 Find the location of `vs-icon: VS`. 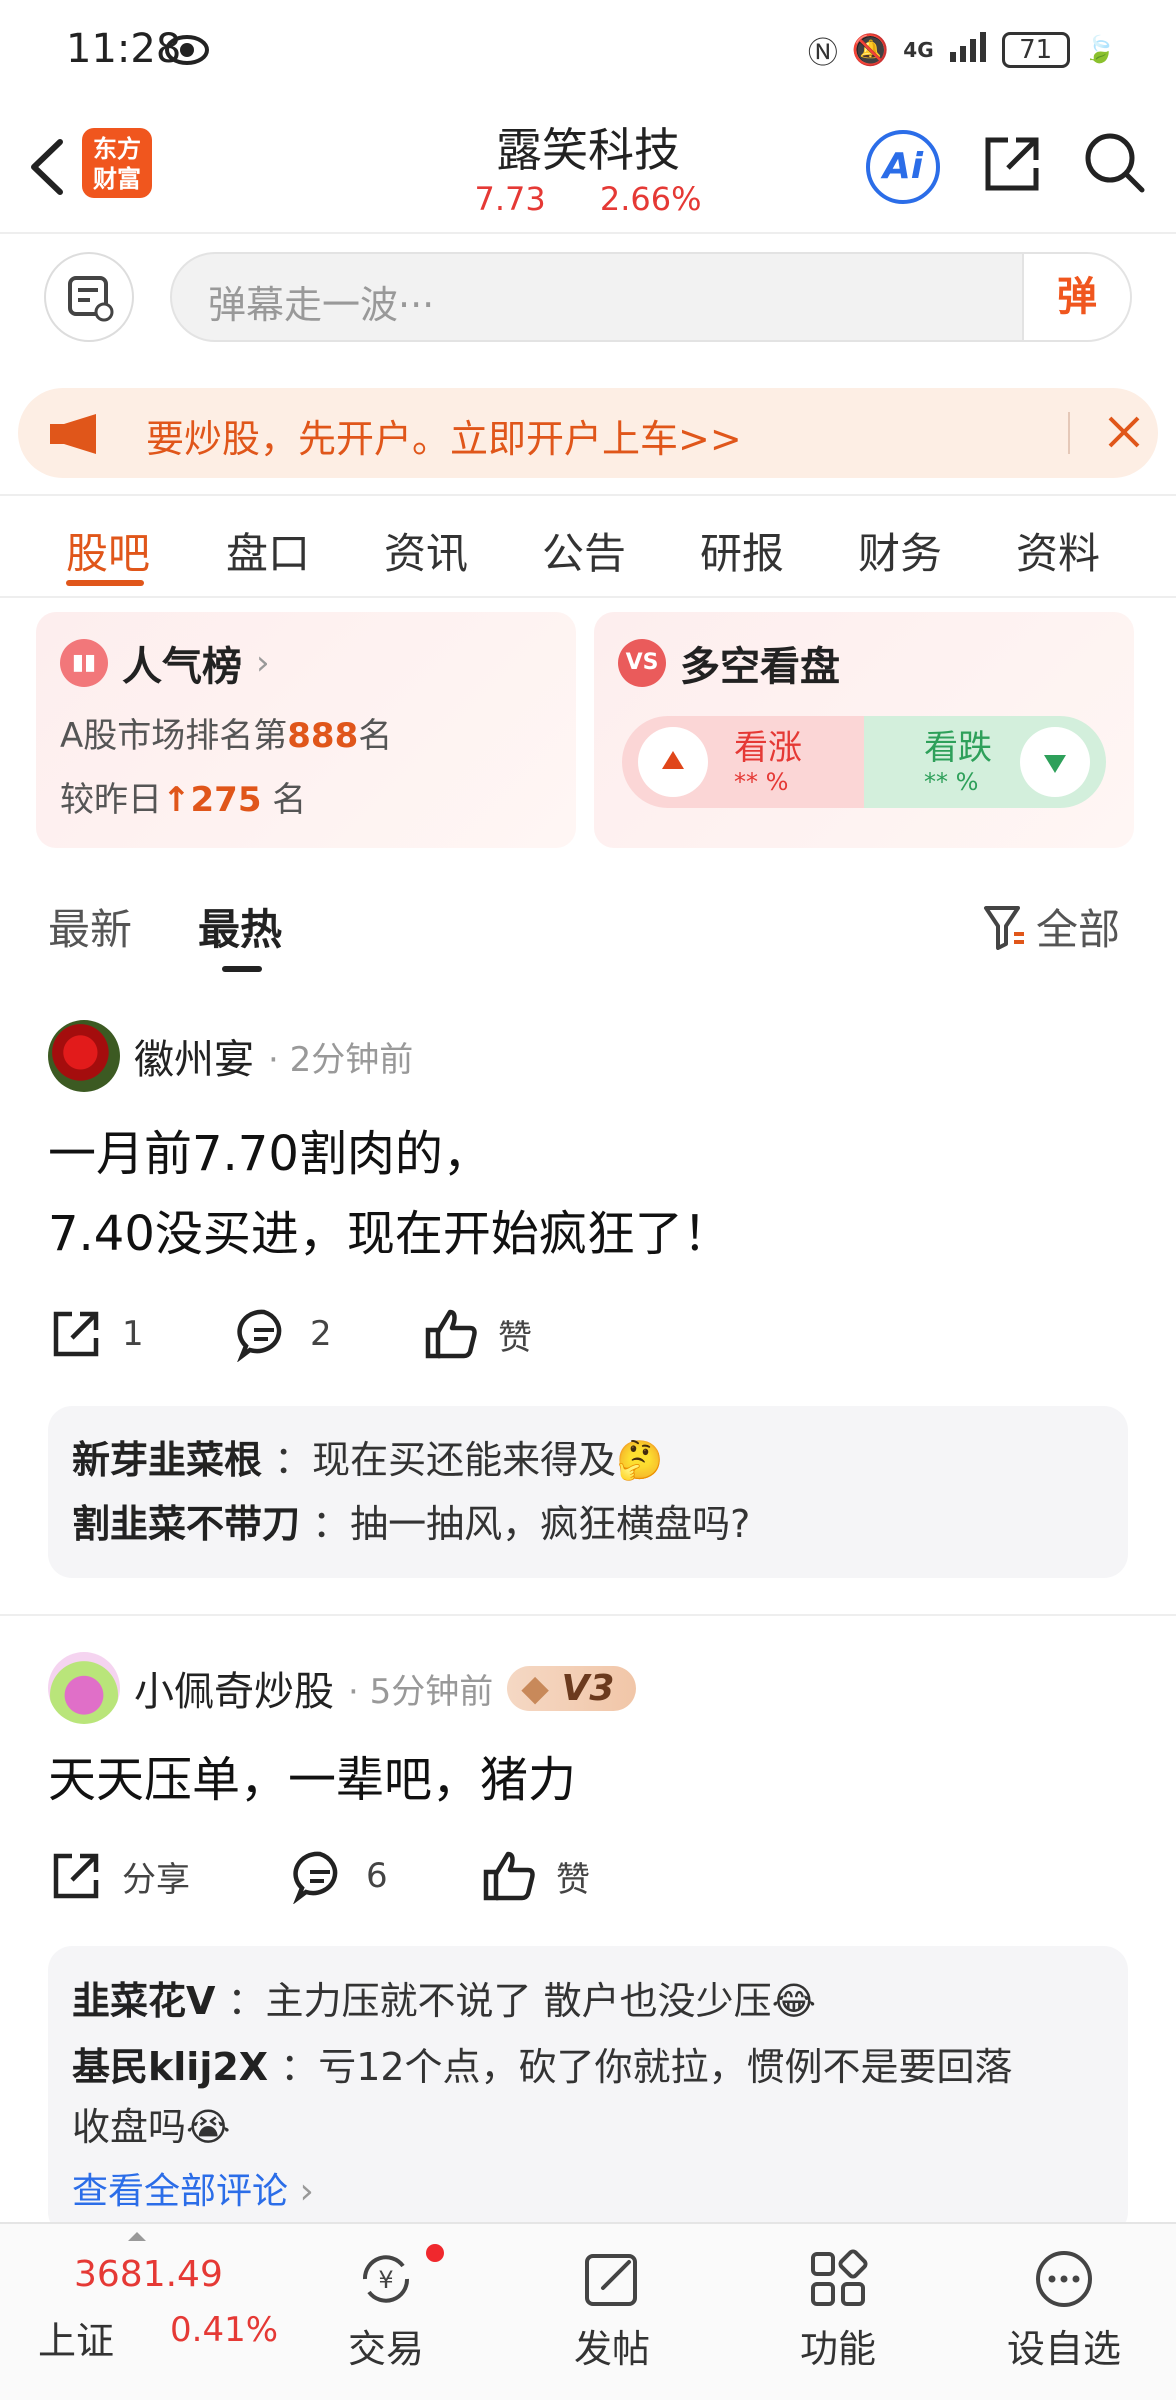

vs-icon: VS is located at coordinates (642, 663).